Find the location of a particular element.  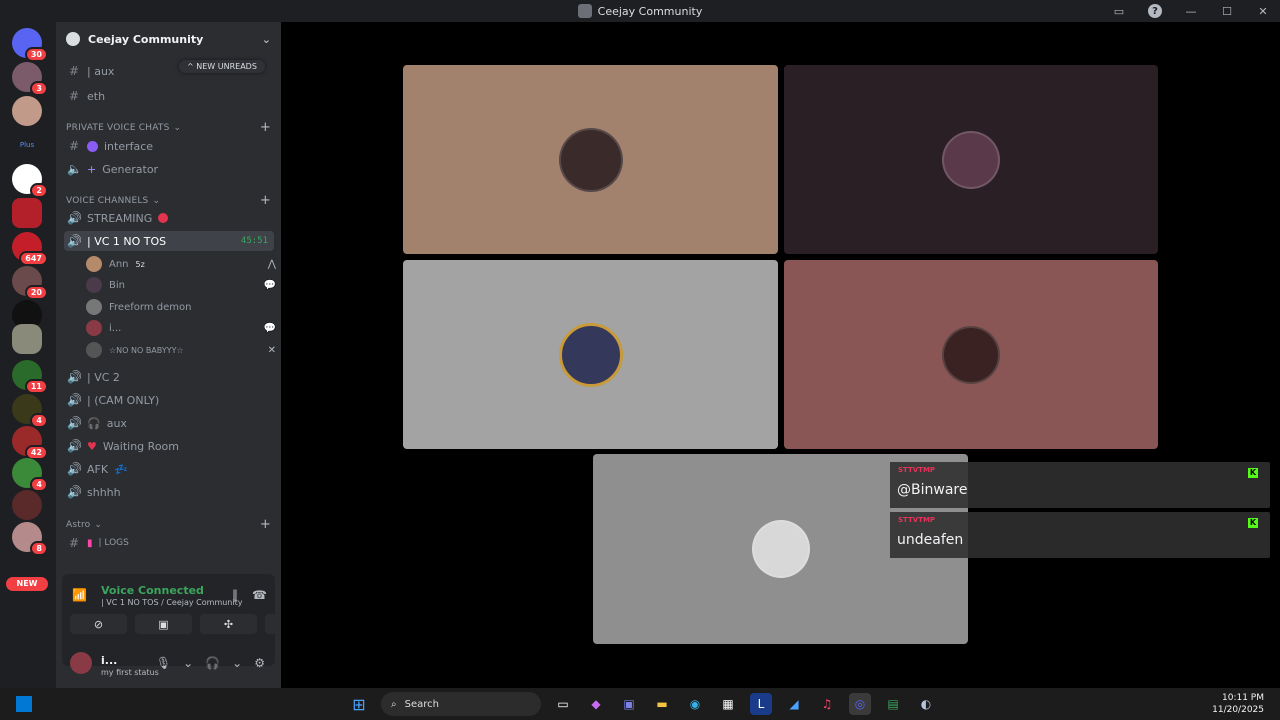

guild-item: 42 is located at coordinates (30, 443).